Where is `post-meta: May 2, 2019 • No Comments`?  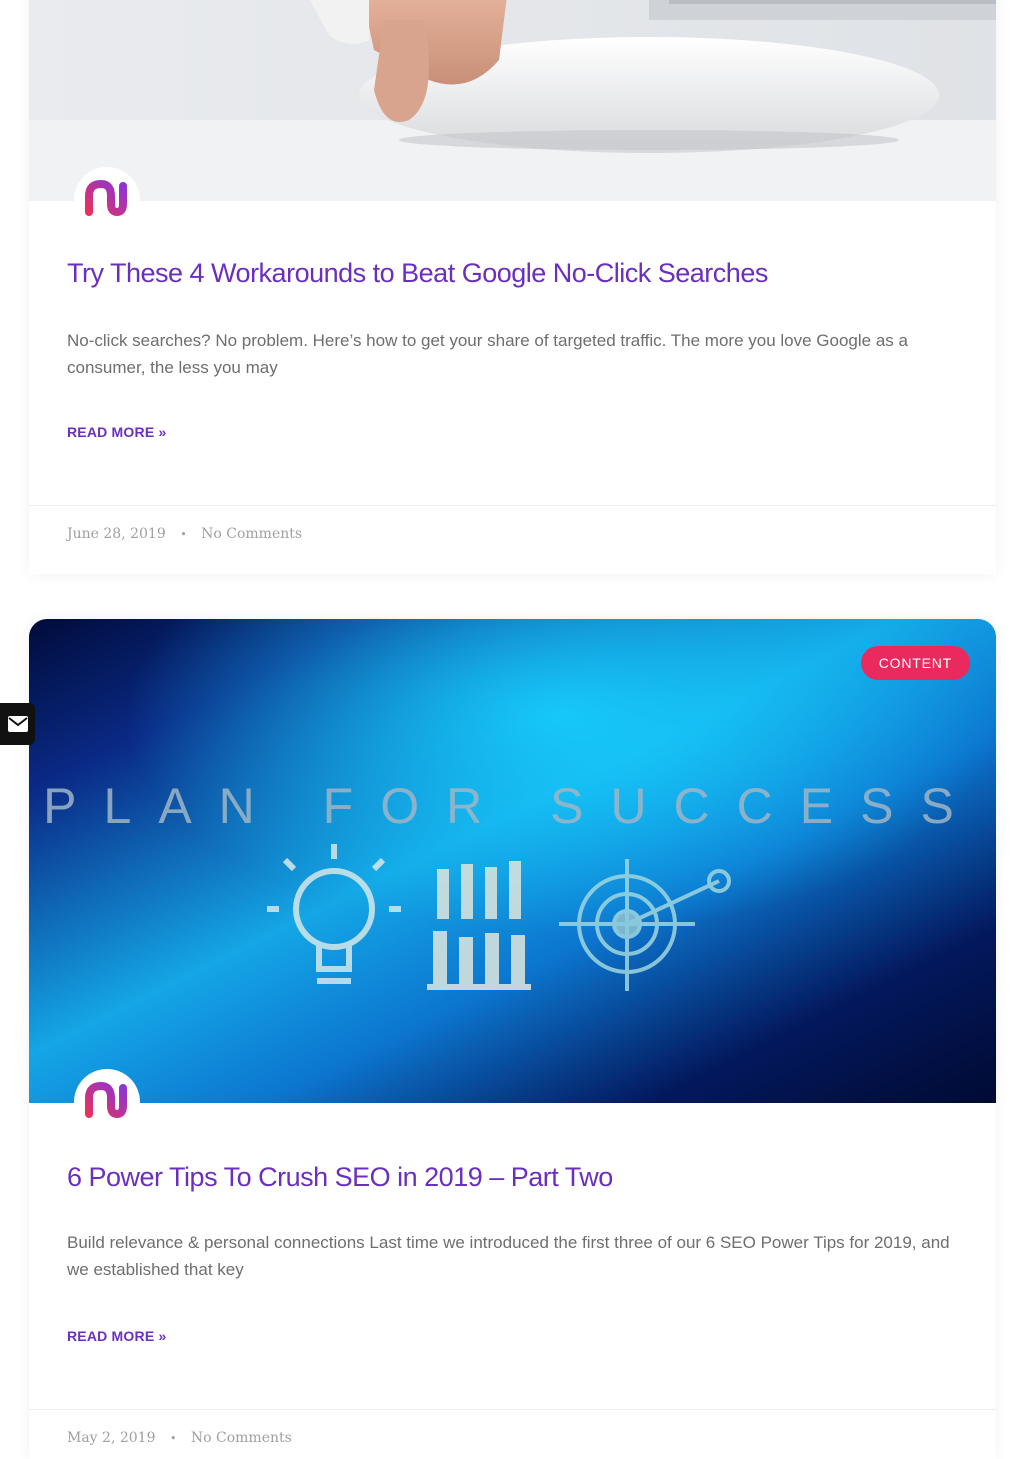 post-meta: May 2, 2019 • No Comments is located at coordinates (512, 1434).